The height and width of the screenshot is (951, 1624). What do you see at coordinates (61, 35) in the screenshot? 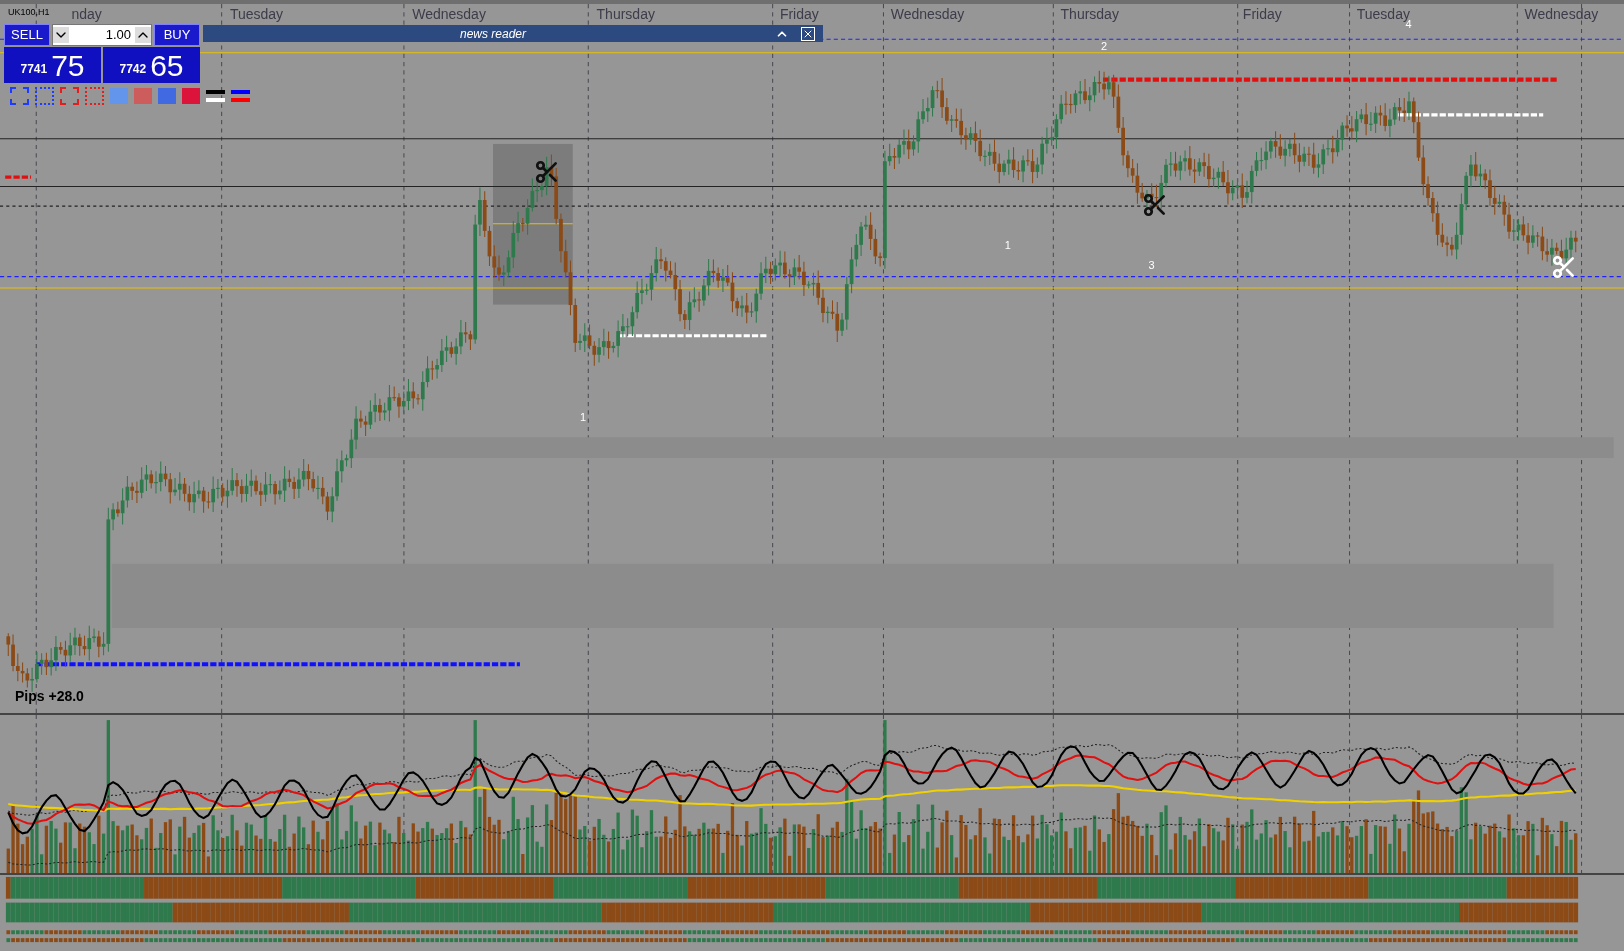
I see `decrease-icon` at bounding box center [61, 35].